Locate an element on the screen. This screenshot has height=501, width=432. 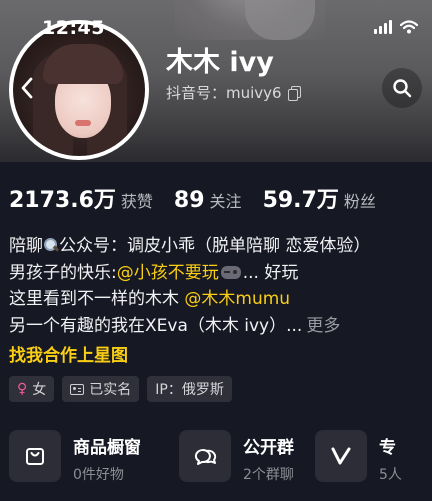
bio-line-4: 另一个有趣的我在XEva（木木 ivy）... 更多 is located at coordinates (175, 325).